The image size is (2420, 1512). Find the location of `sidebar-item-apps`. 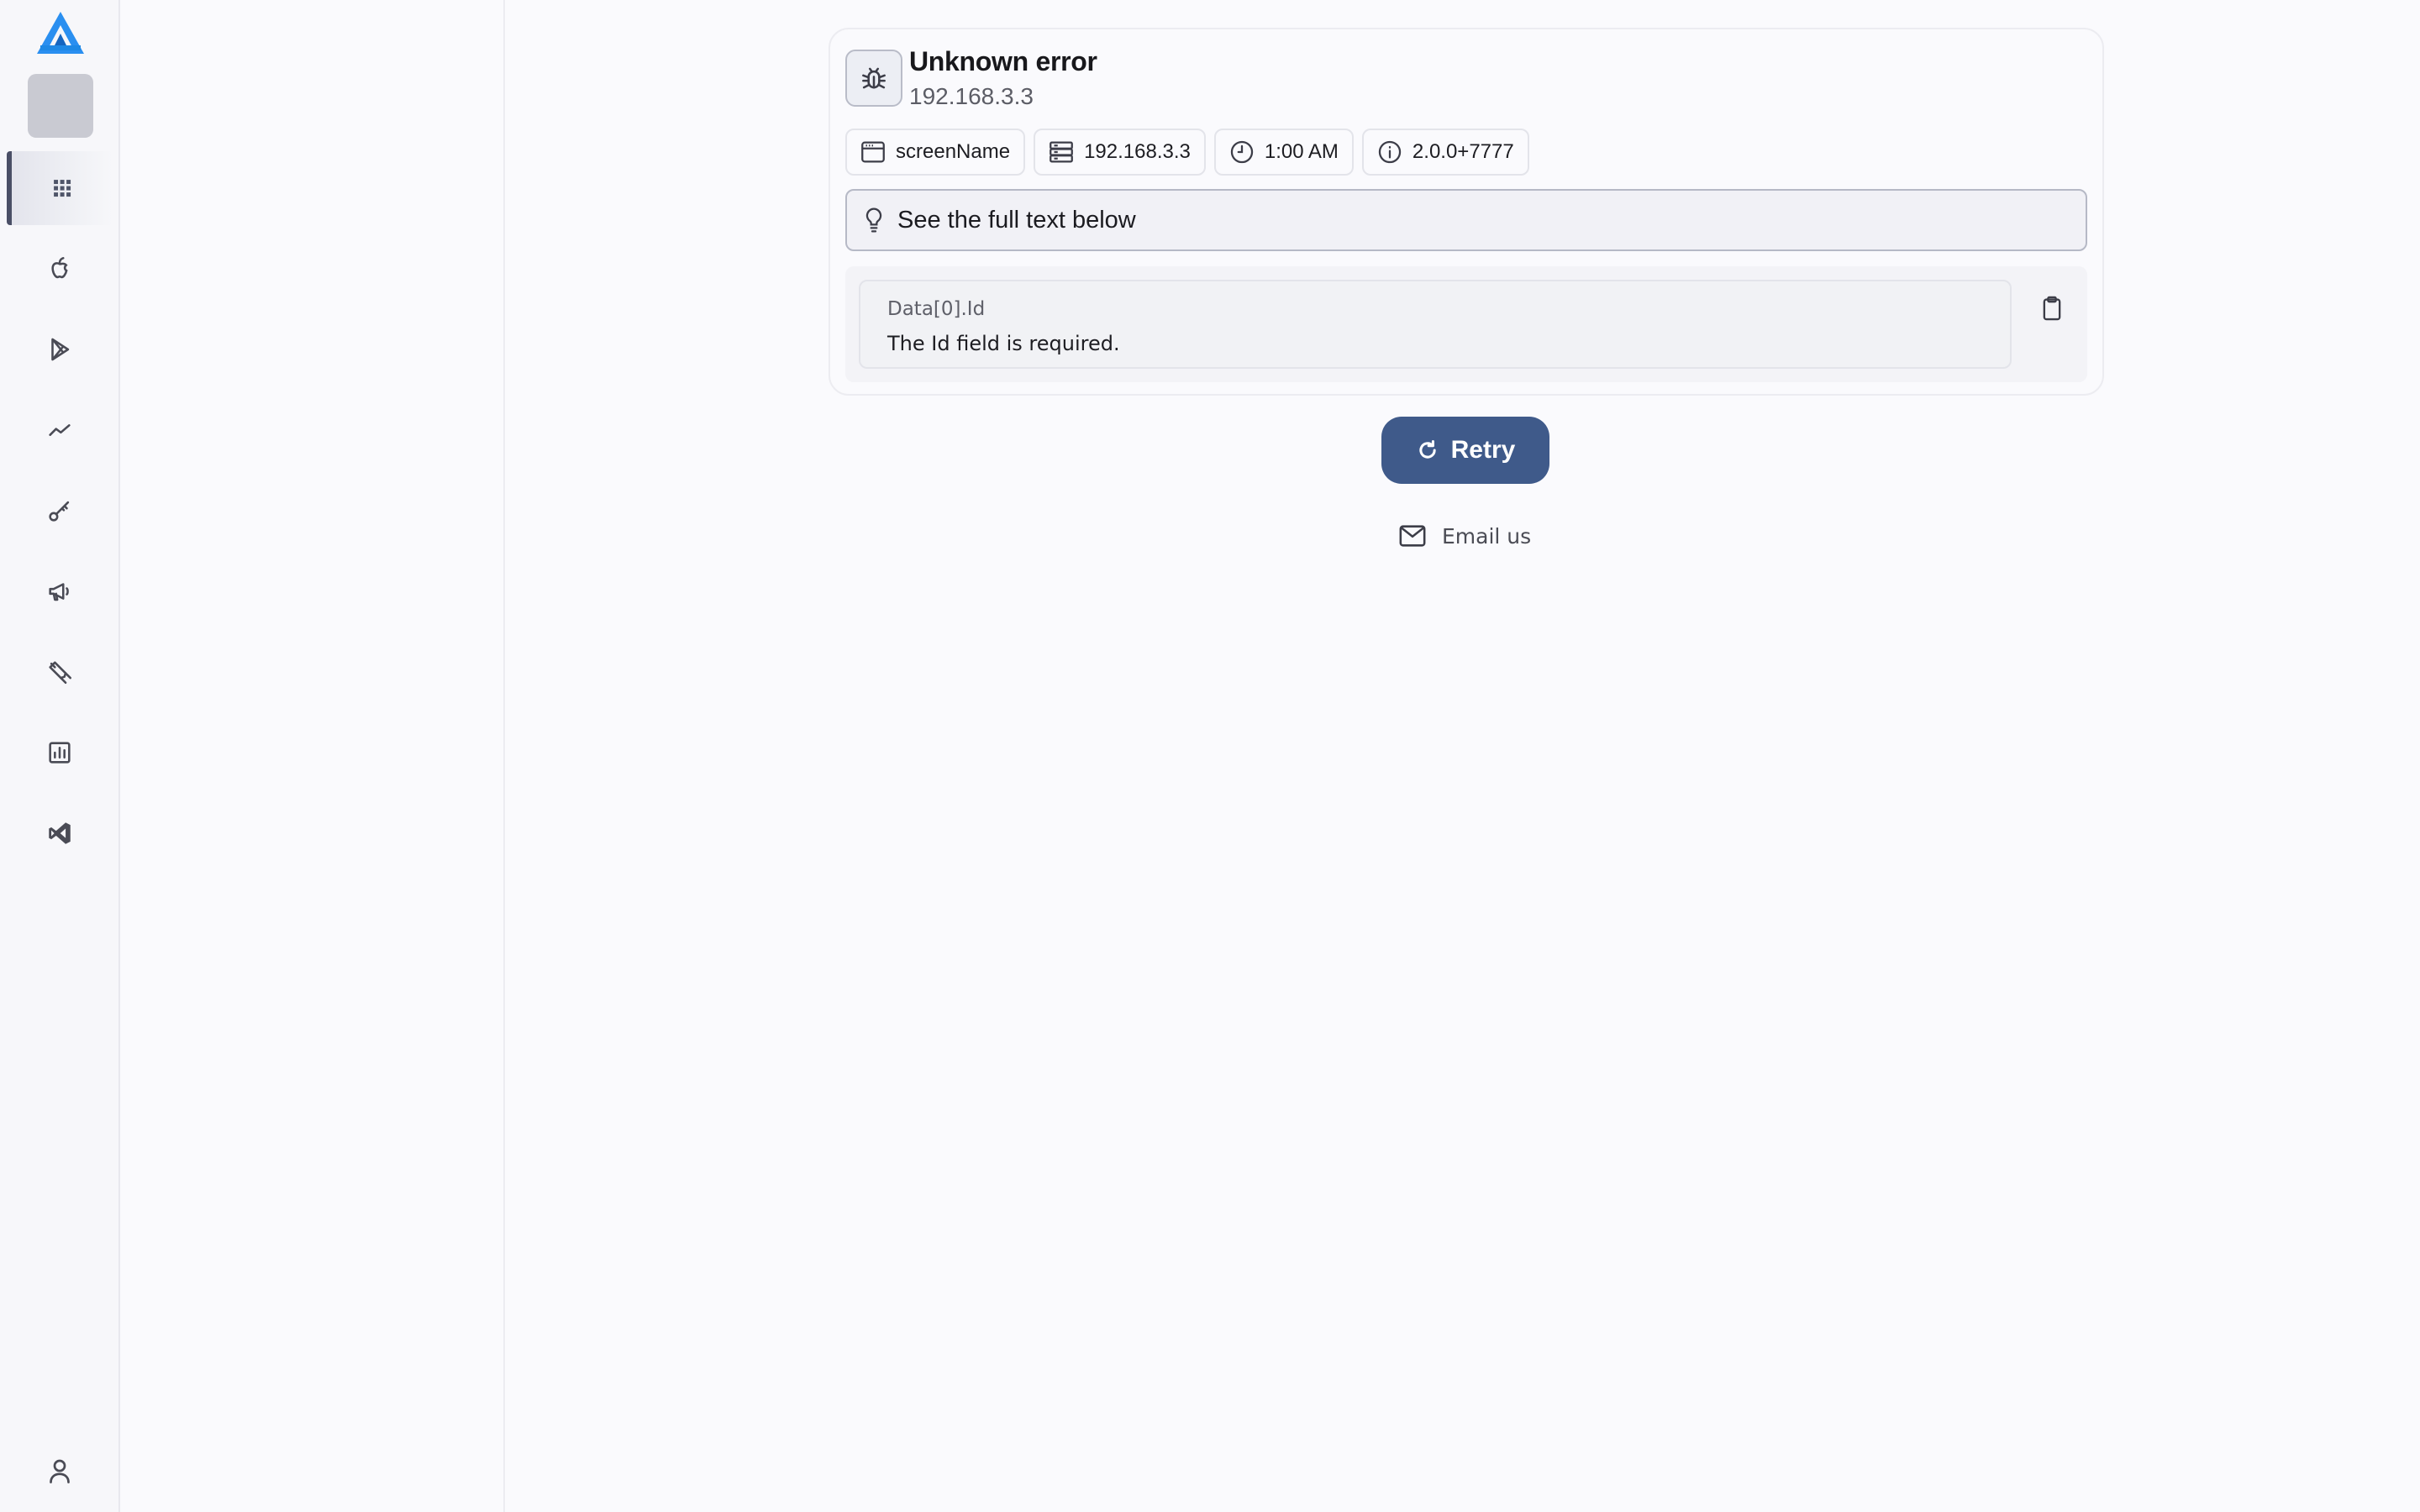

sidebar-item-apps is located at coordinates (60, 188).